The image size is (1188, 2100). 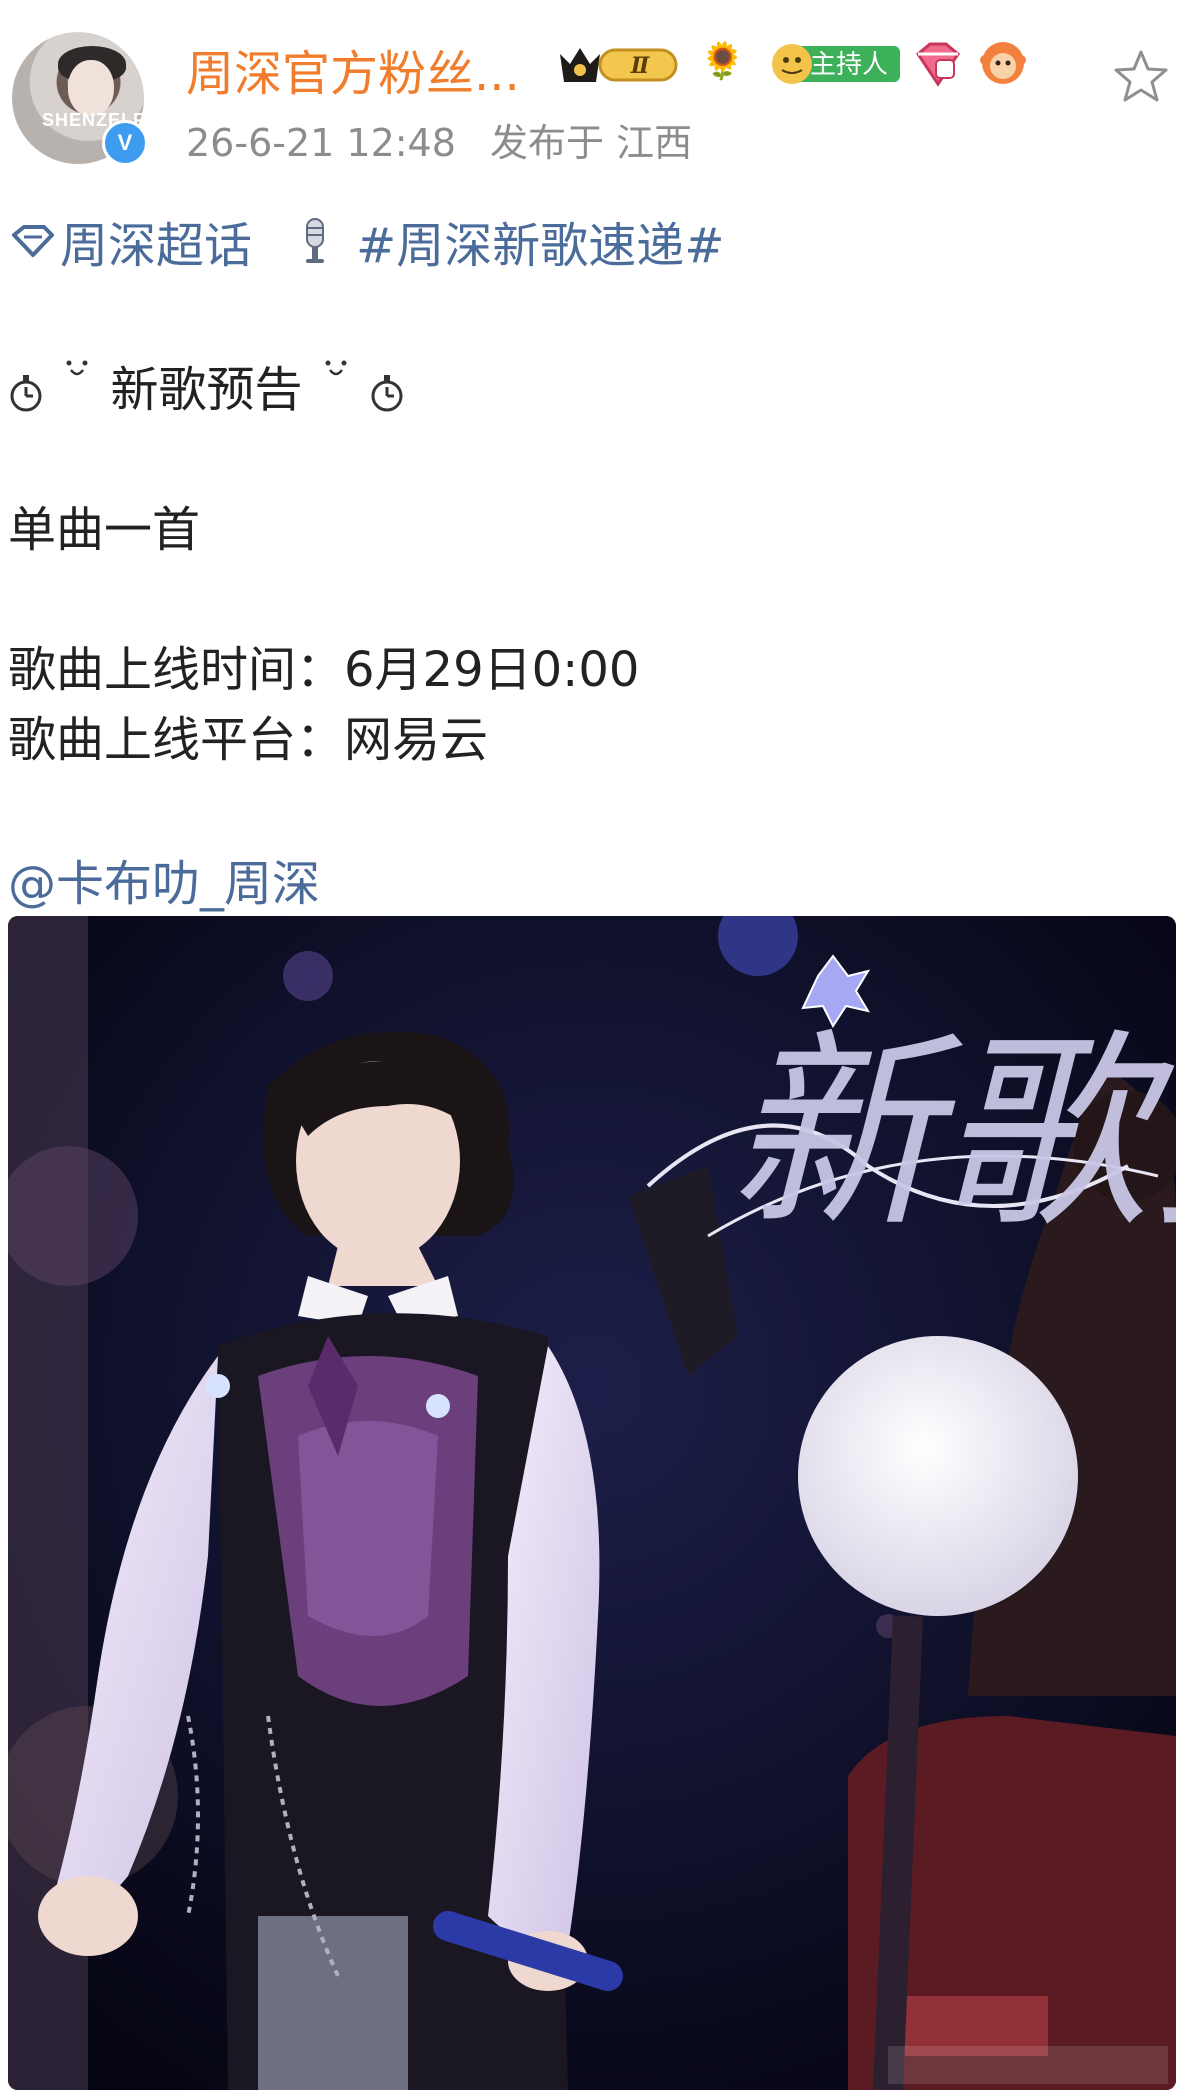 I want to click on post-location: 发布于 江西, so click(x=591, y=143).